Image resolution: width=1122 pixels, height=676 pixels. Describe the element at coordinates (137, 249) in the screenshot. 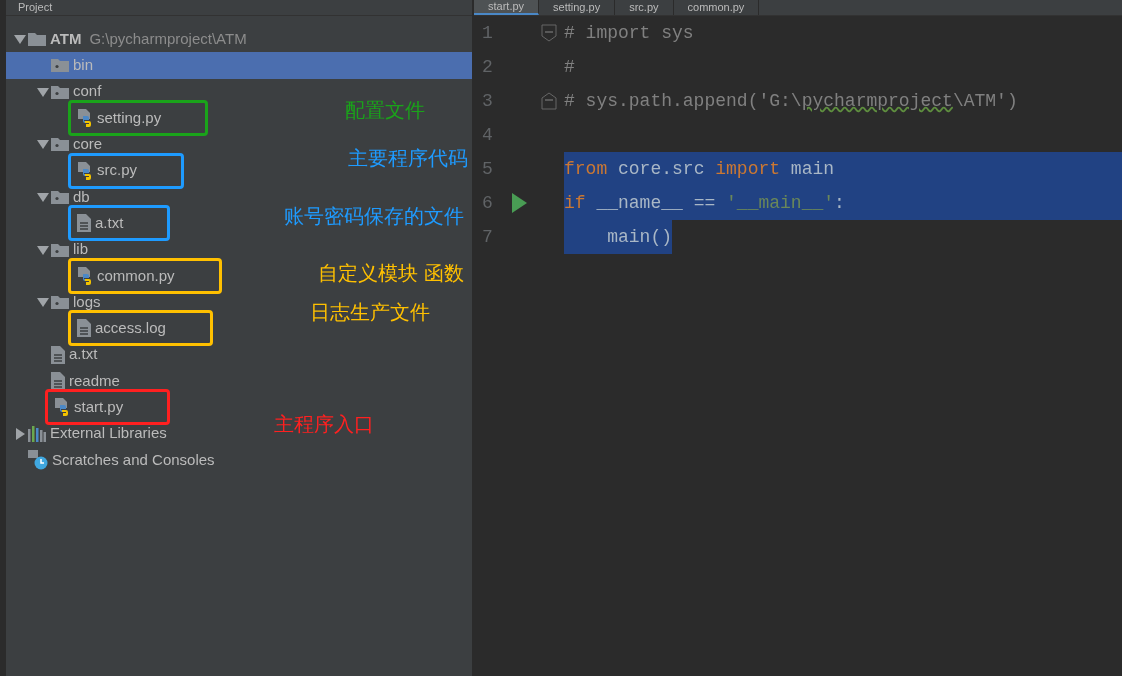

I see `tree-item: lib` at that location.